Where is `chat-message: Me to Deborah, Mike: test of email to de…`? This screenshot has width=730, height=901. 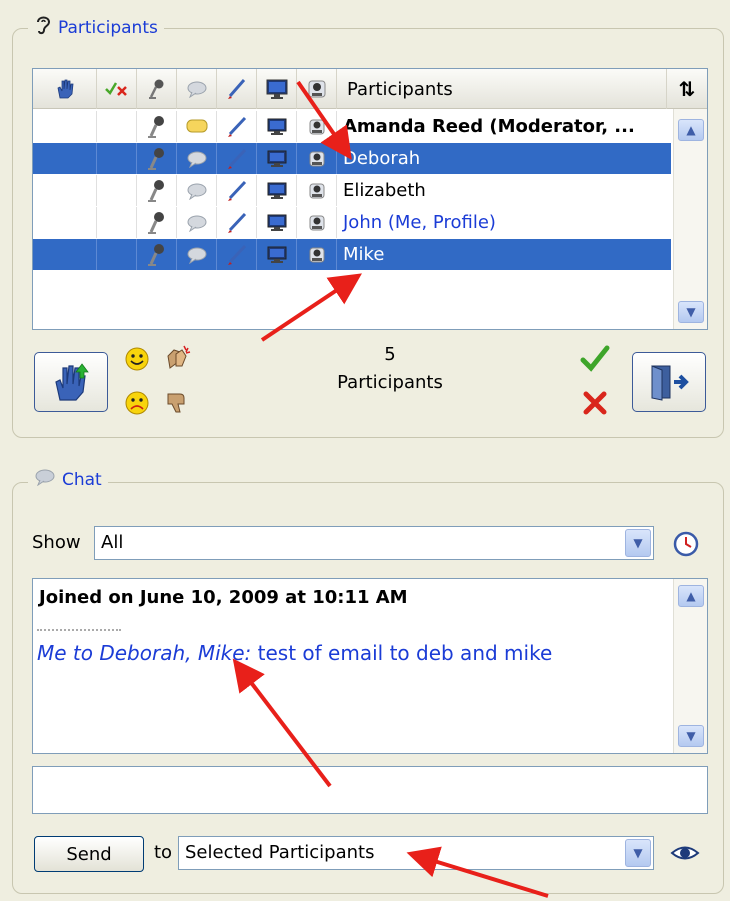
chat-message: Me to Deborah, Mike: test of email to de… is located at coordinates (294, 653).